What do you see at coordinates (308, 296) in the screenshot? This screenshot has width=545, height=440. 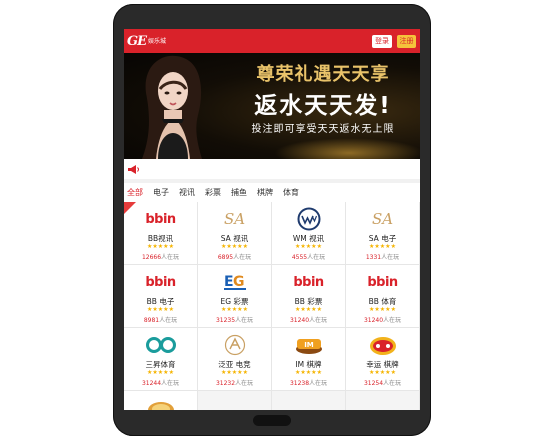 I see `game-card: bbin BB 彩票 ★★★★★ 31240人在玩` at bounding box center [308, 296].